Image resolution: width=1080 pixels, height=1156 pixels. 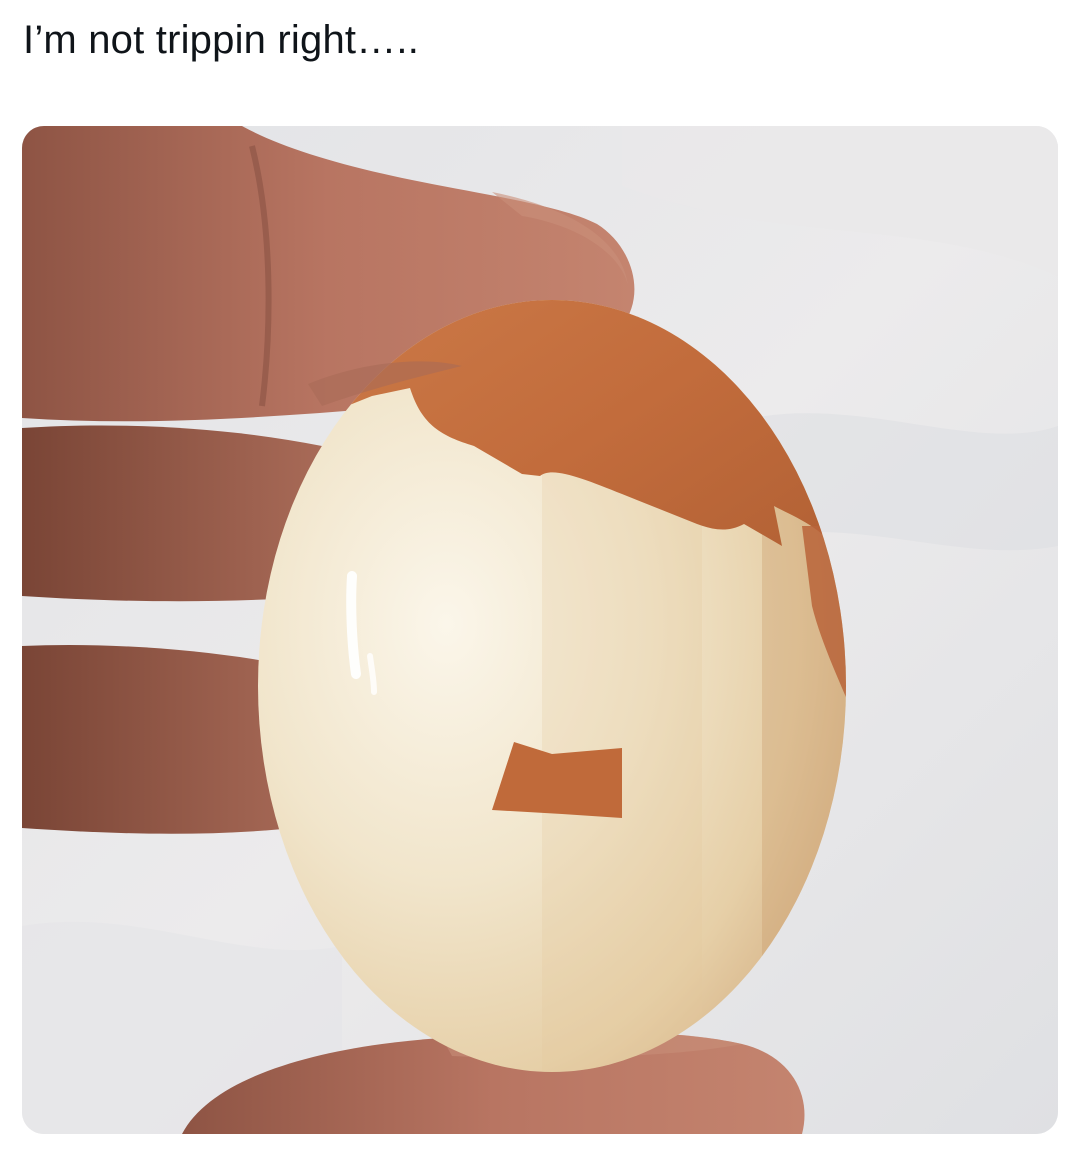 What do you see at coordinates (353, 625) in the screenshot?
I see `egg-highlight` at bounding box center [353, 625].